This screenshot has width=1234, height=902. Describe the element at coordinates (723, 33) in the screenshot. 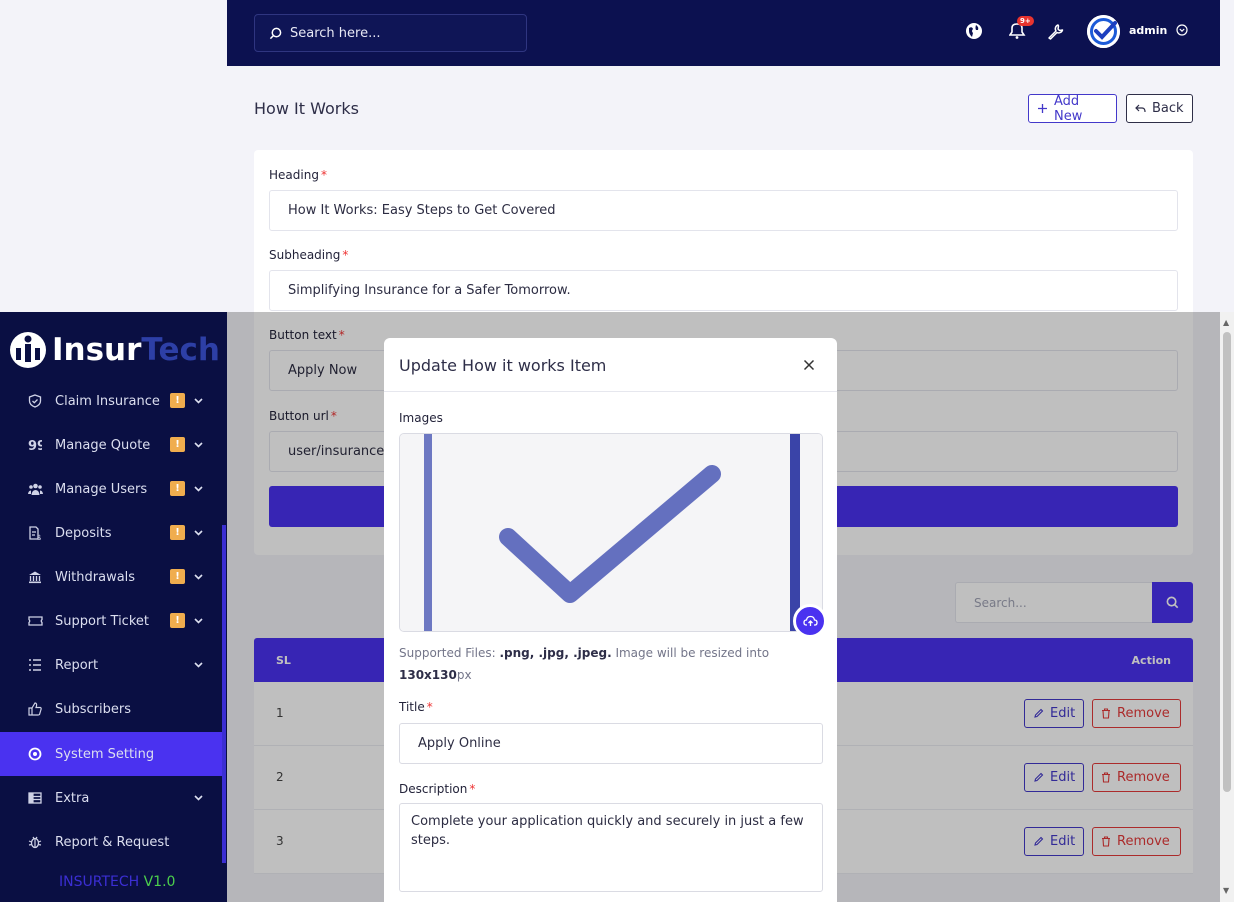

I see `top-navbar: Search here... 9+ admin` at that location.